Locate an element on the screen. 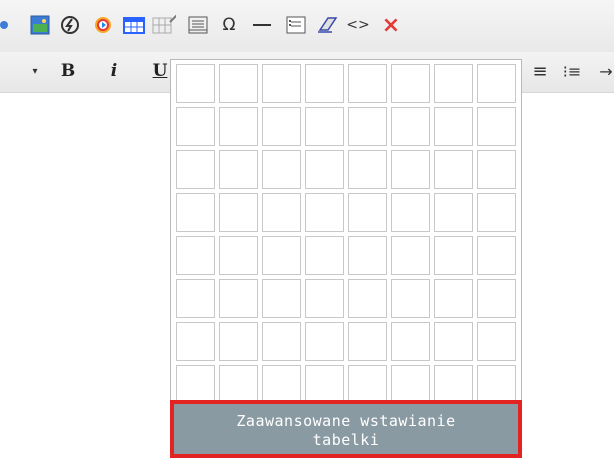 Image resolution: width=614 pixels, height=458 pixels. close-icon: × is located at coordinates (391, 25).